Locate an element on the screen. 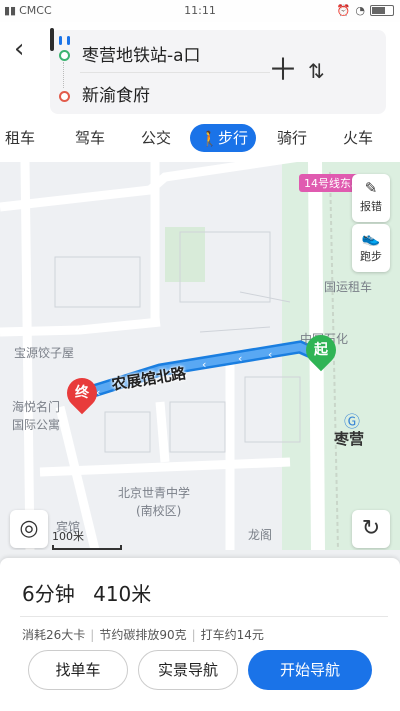 This screenshot has height=711, width=400. transport-tabs: 租车 驾车 公交 🚶 步行 骑行 火车 is located at coordinates (200, 138).